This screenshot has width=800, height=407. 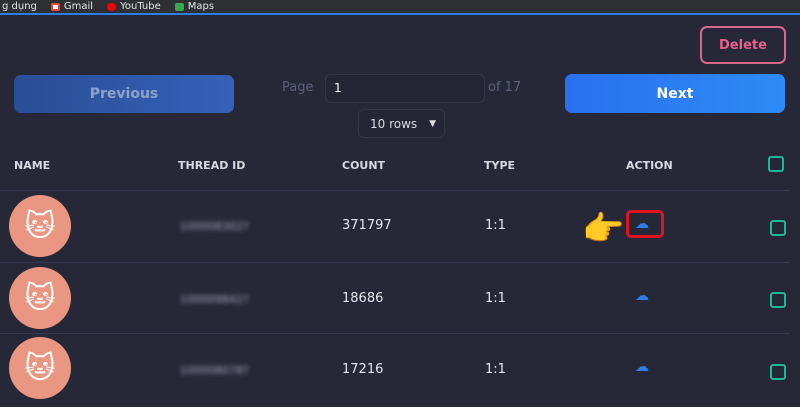 What do you see at coordinates (194, 7) in the screenshot?
I see `bookmark-maps: Maps` at bounding box center [194, 7].